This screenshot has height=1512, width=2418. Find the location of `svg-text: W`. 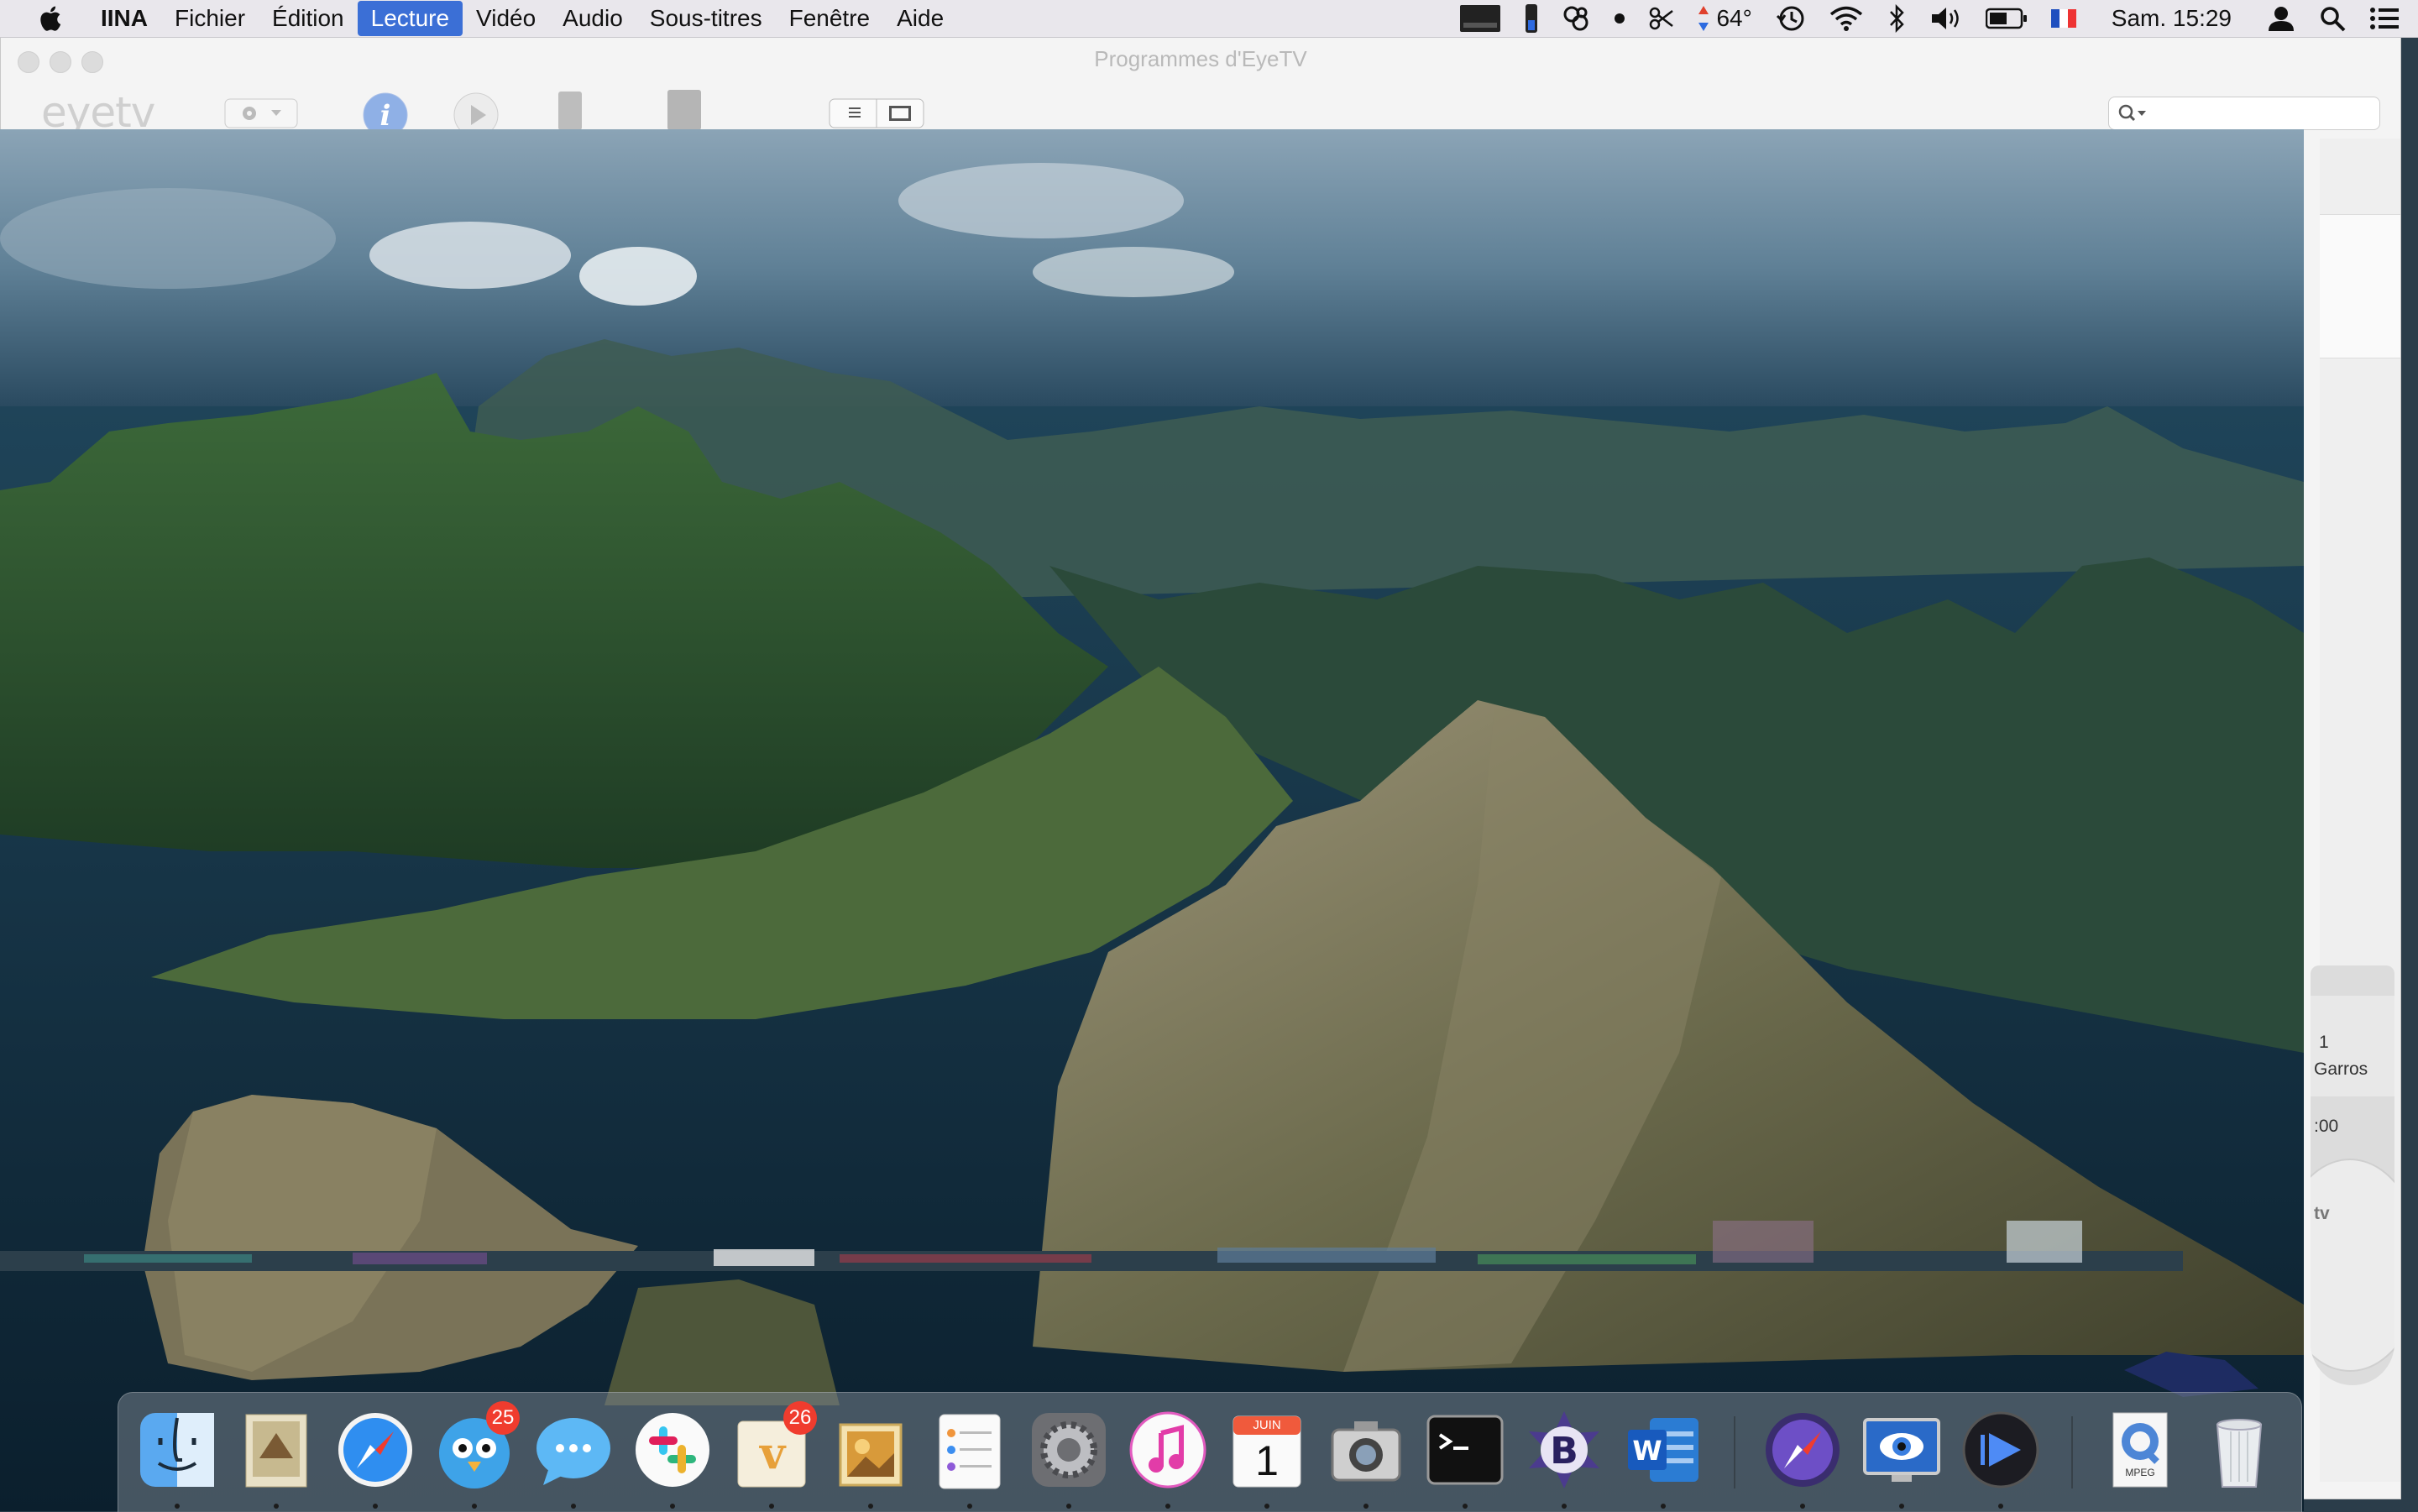

svg-text: W is located at coordinates (1647, 1451).